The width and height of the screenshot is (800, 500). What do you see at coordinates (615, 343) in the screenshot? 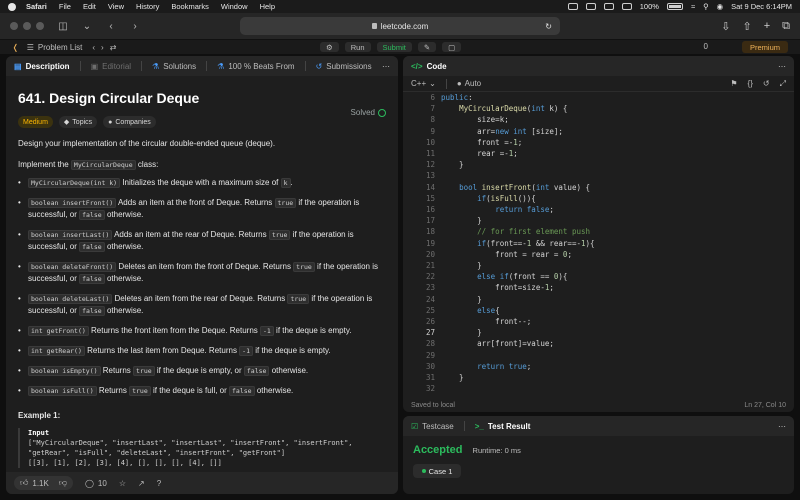
I see `code-line: arr[front]=value;` at bounding box center [615, 343].